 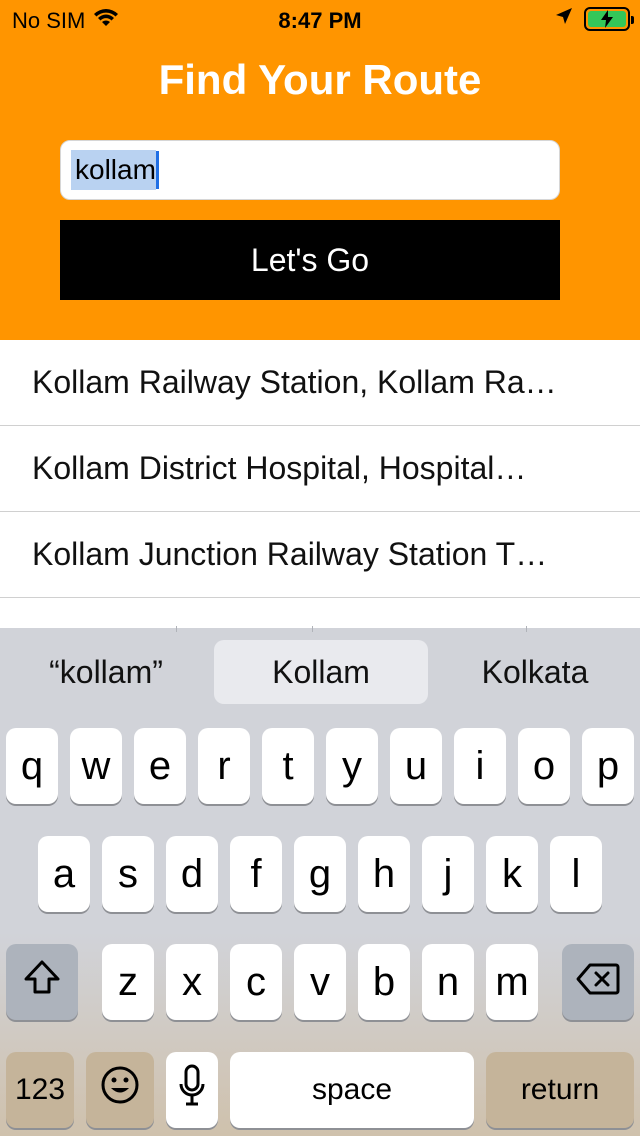 What do you see at coordinates (535, 672) in the screenshot?
I see `suggestion-item: Kolkata` at bounding box center [535, 672].